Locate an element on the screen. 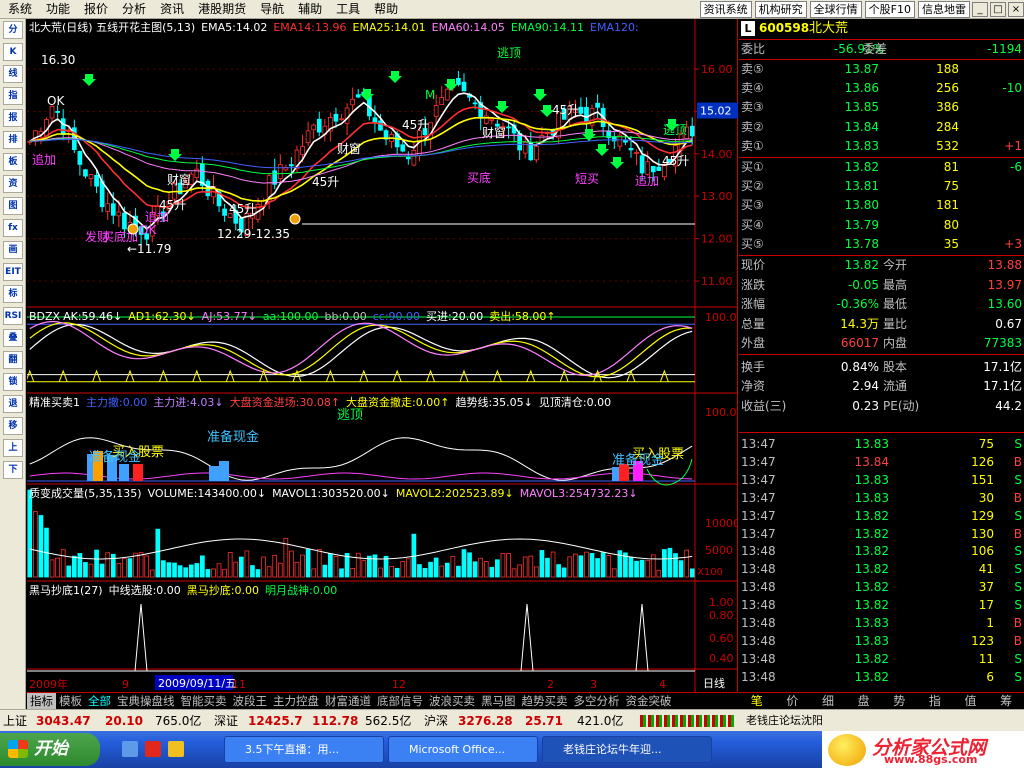 The height and width of the screenshot is (768, 1024). quote-tab-1: 价 is located at coordinates (793, 701).